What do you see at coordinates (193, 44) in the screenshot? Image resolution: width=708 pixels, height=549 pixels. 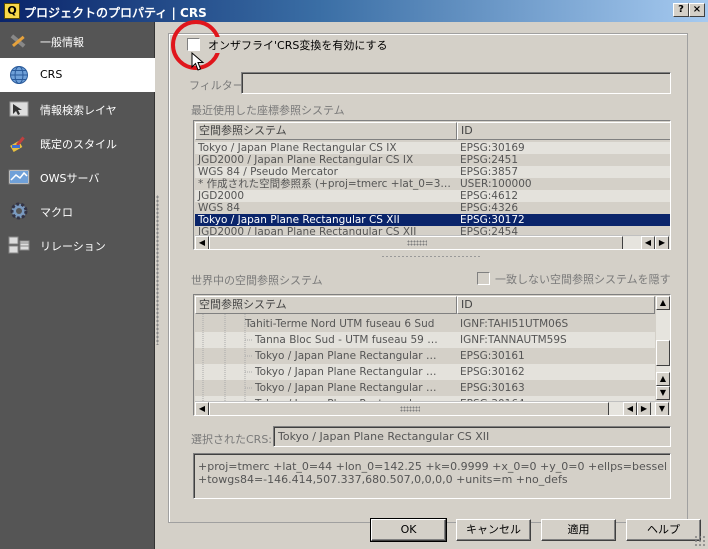 I see `otf-checkbox` at bounding box center [193, 44].